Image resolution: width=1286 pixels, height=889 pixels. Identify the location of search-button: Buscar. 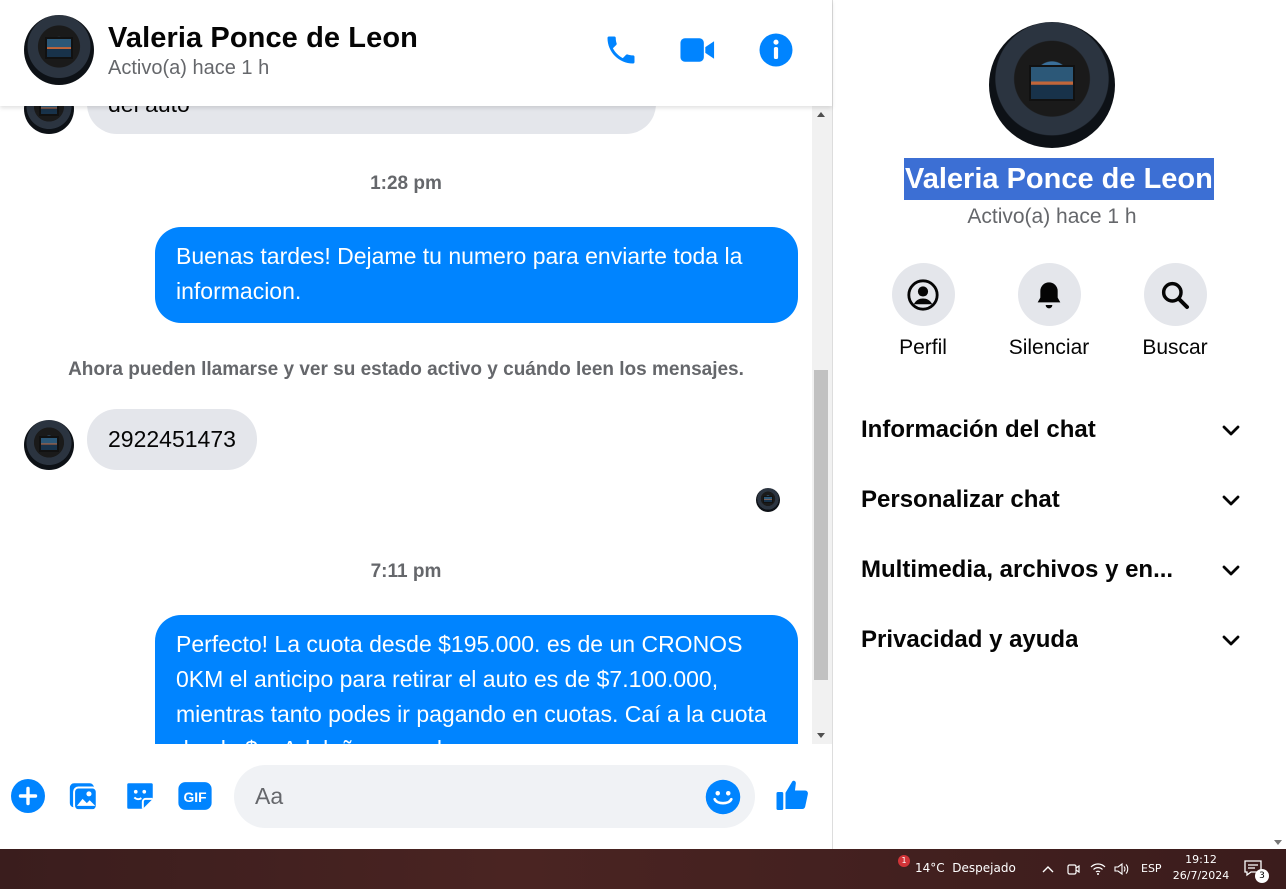
(1175, 311).